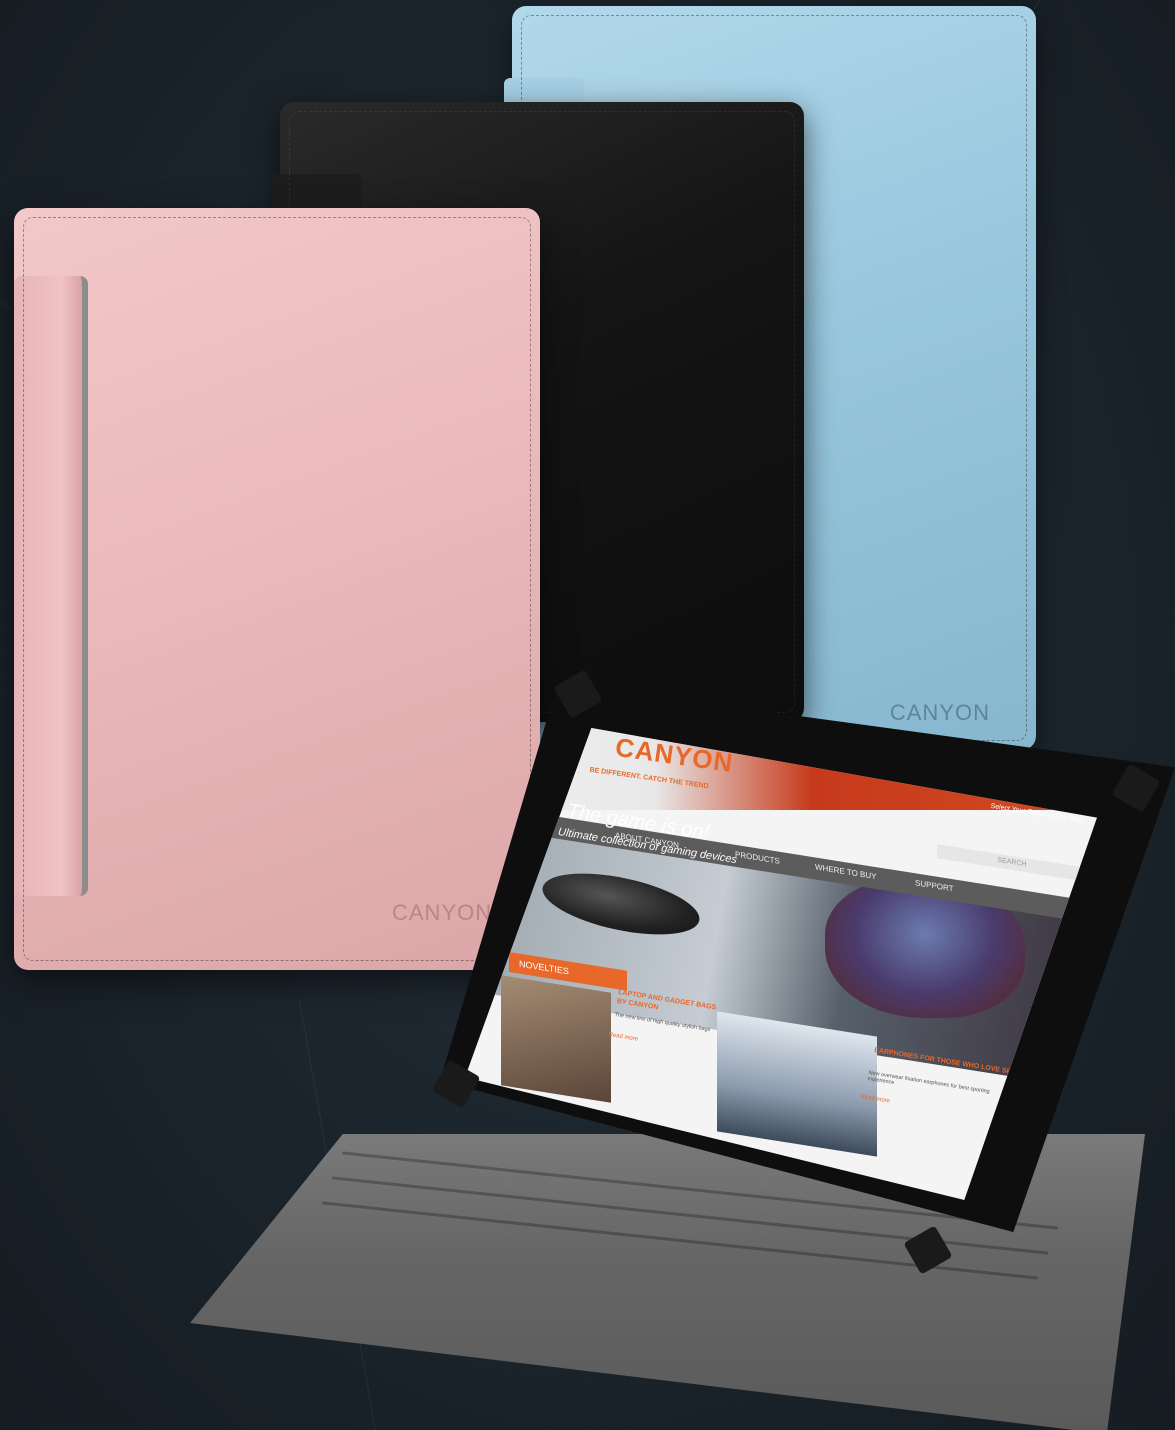 The height and width of the screenshot is (1430, 1175). I want to click on search-input: SEARCH, so click(1012, 863).